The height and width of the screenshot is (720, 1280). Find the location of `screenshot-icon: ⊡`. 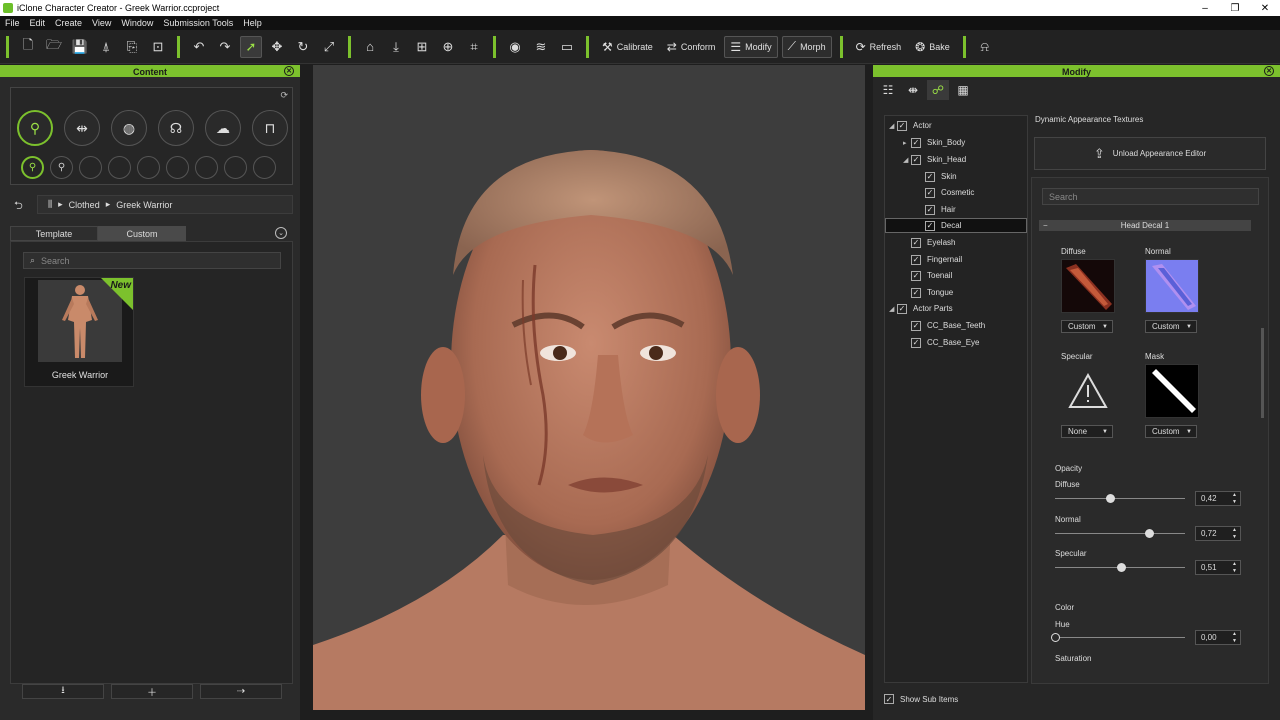

screenshot-icon: ⊡ is located at coordinates (158, 47).